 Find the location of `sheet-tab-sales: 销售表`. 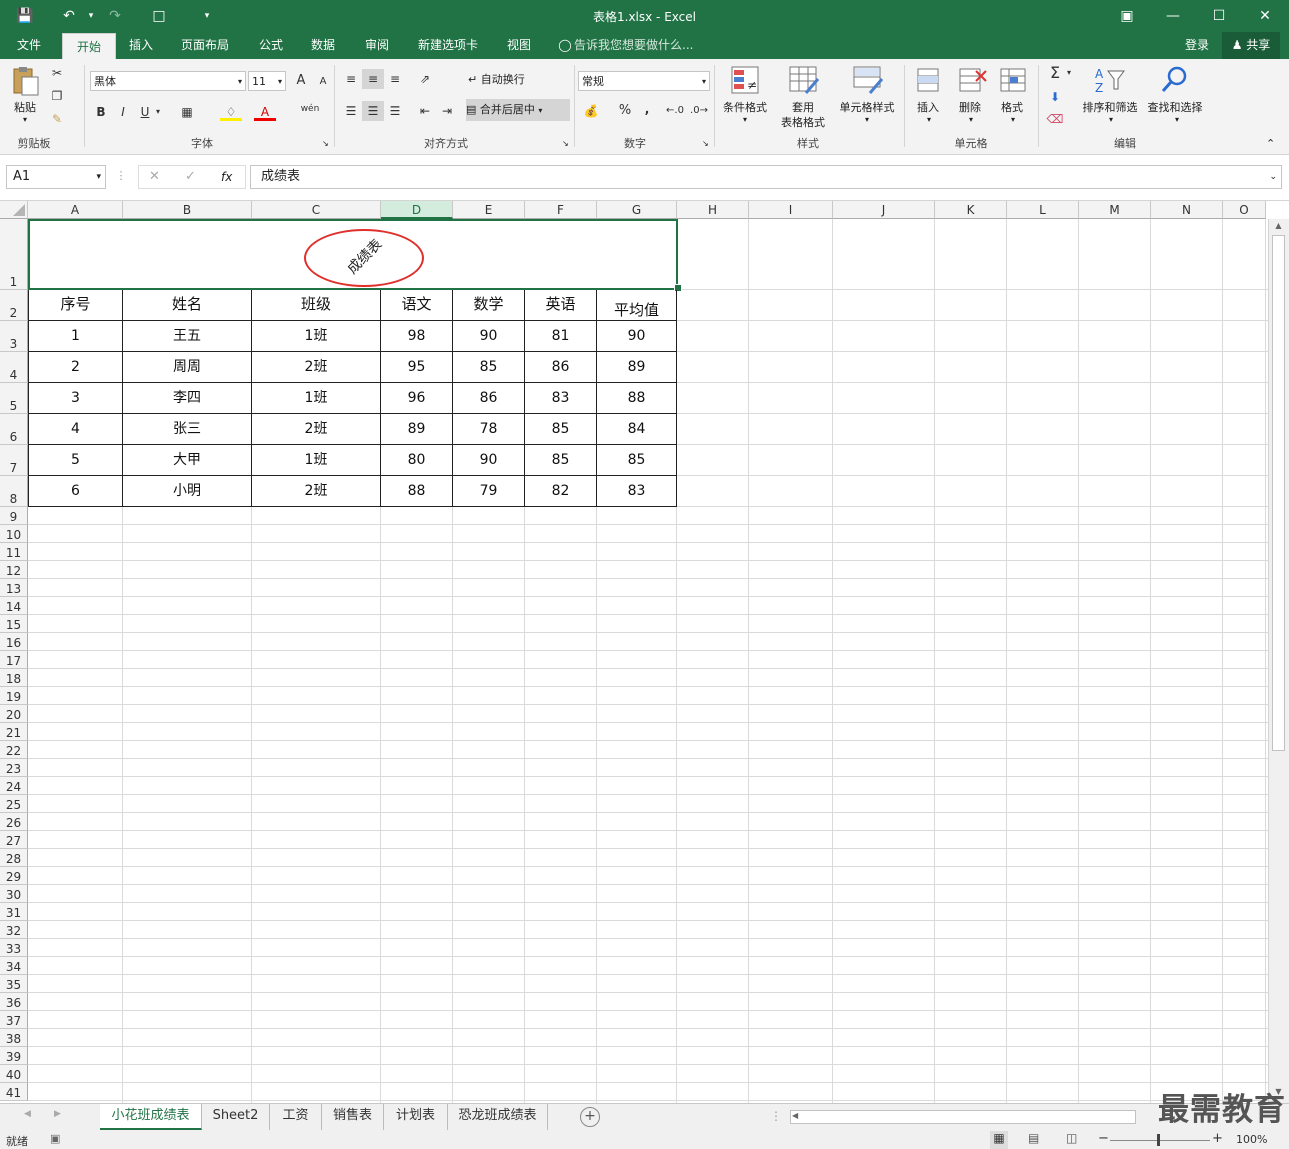

sheet-tab-sales: 销售表 is located at coordinates (353, 1117).